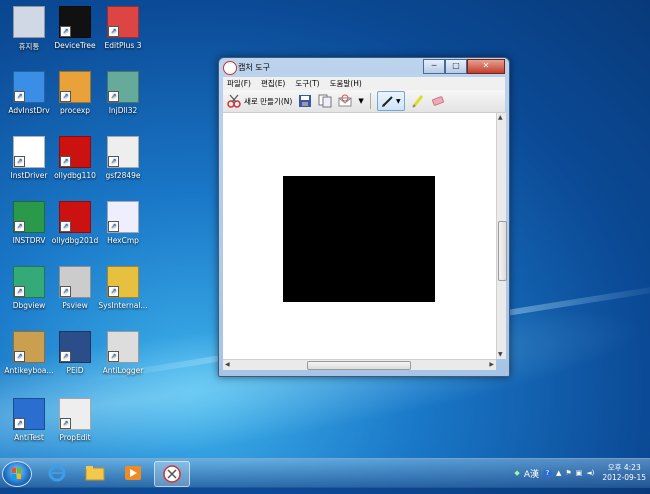 The width and height of the screenshot is (650, 494). I want to click on language-bar-icon: ◆, so click(516, 473).